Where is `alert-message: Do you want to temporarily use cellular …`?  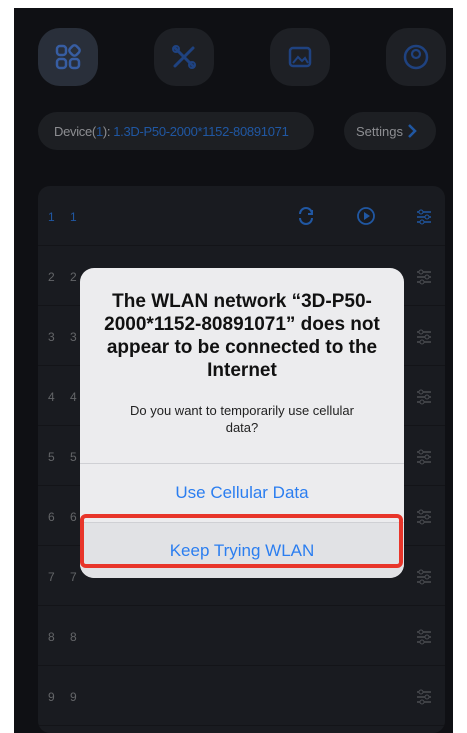
alert-message: Do you want to temporarily use cellular … is located at coordinates (242, 419).